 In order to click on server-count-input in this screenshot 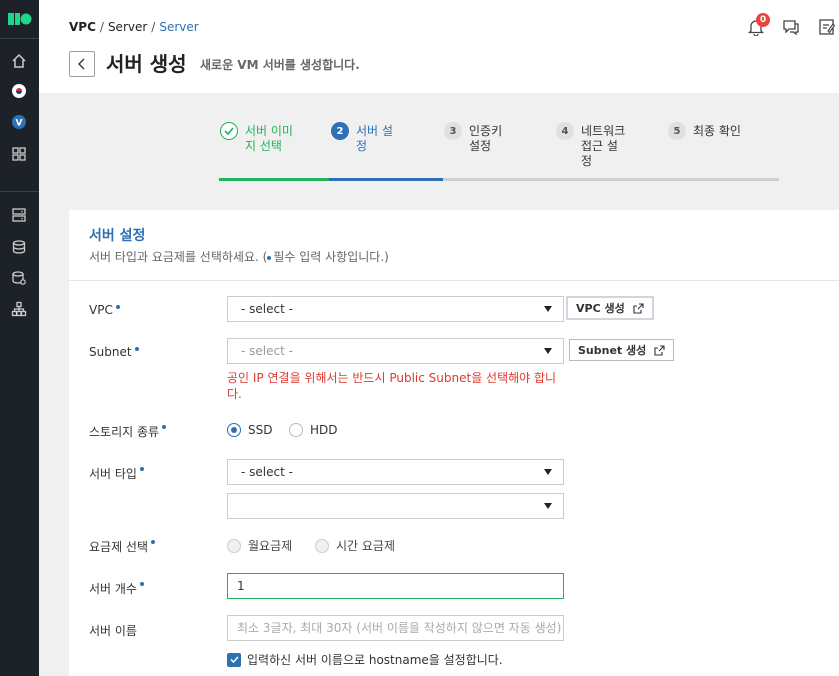, I will do `click(395, 586)`.